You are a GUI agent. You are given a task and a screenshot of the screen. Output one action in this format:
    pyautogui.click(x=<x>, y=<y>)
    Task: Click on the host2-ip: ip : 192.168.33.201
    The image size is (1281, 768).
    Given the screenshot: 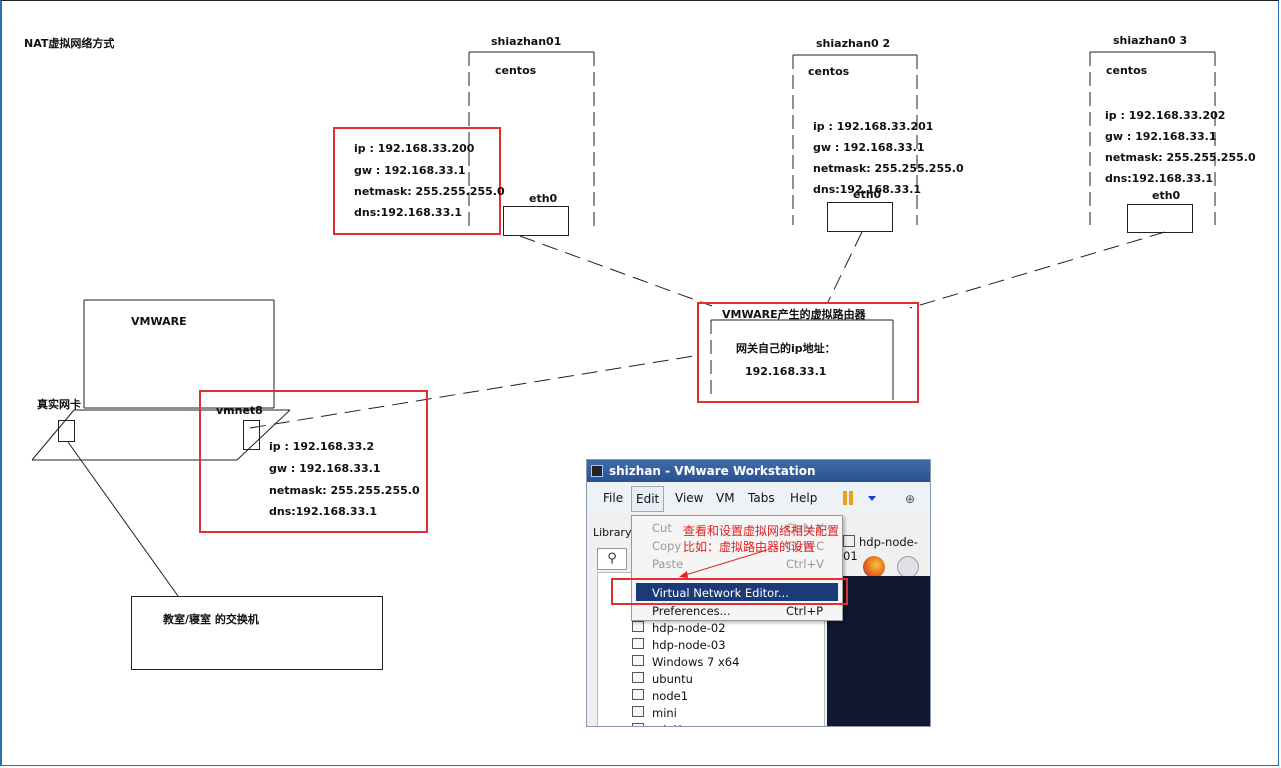 What is the action you would take?
    pyautogui.click(x=873, y=126)
    